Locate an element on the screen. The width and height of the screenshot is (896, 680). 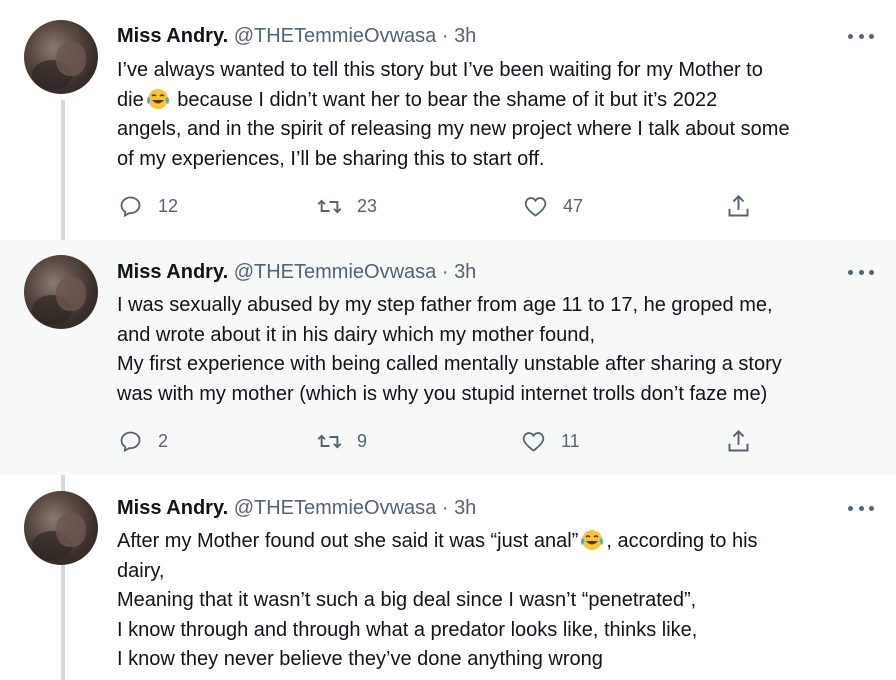
retweet-count: 9 is located at coordinates (362, 441).